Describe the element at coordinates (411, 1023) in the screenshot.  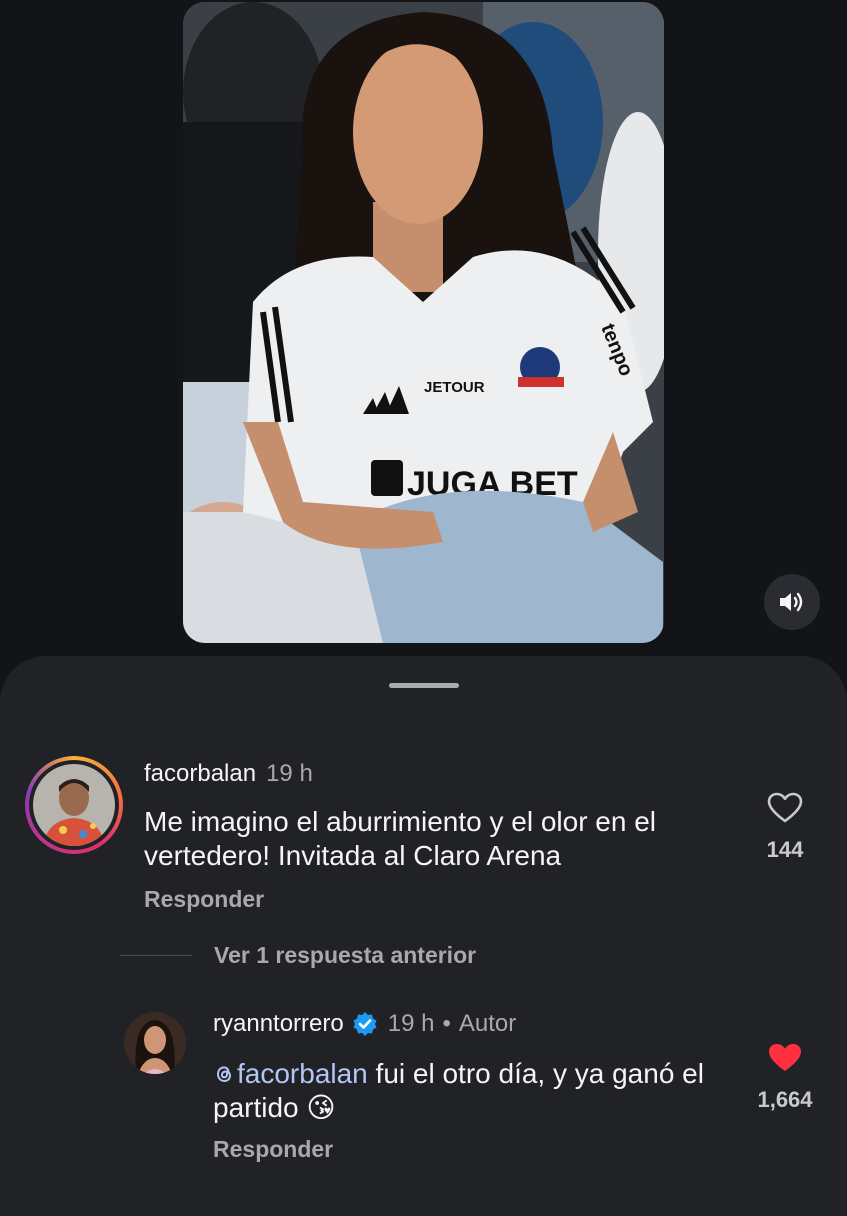
I see `reply-time: 19 h` at that location.